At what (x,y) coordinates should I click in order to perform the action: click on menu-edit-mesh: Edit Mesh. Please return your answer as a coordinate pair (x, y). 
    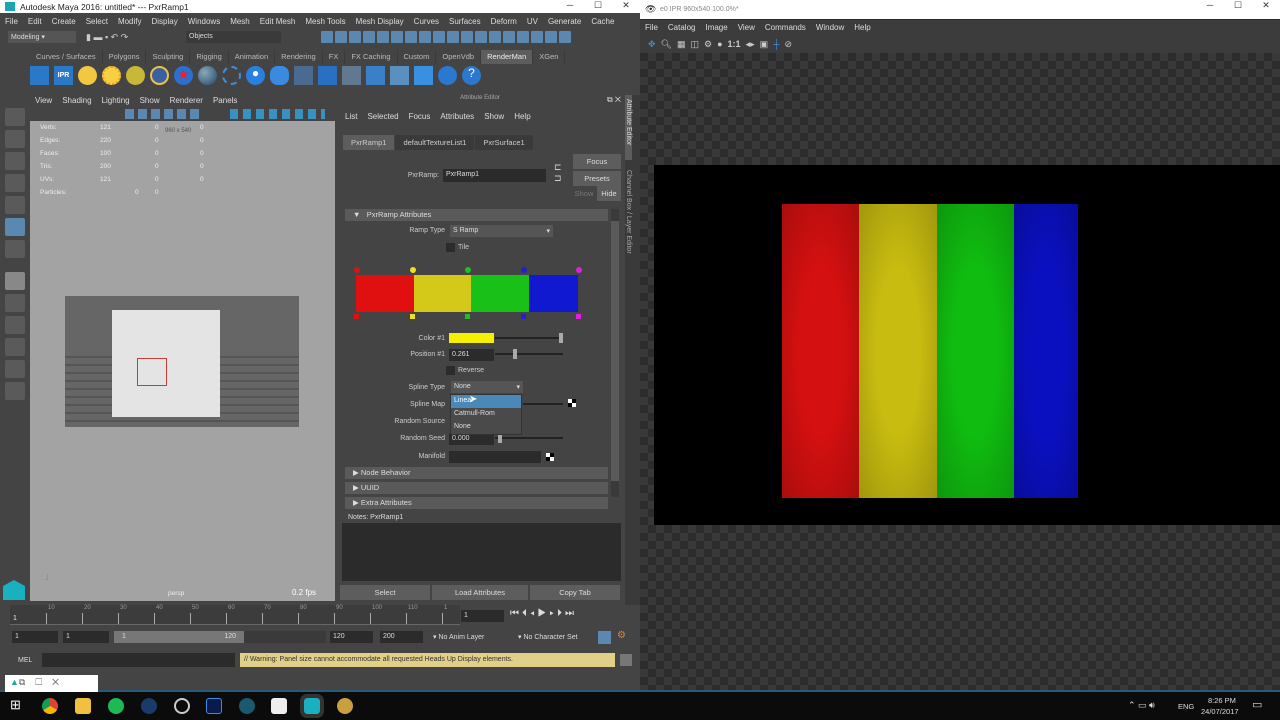
    Looking at the image, I should click on (278, 21).